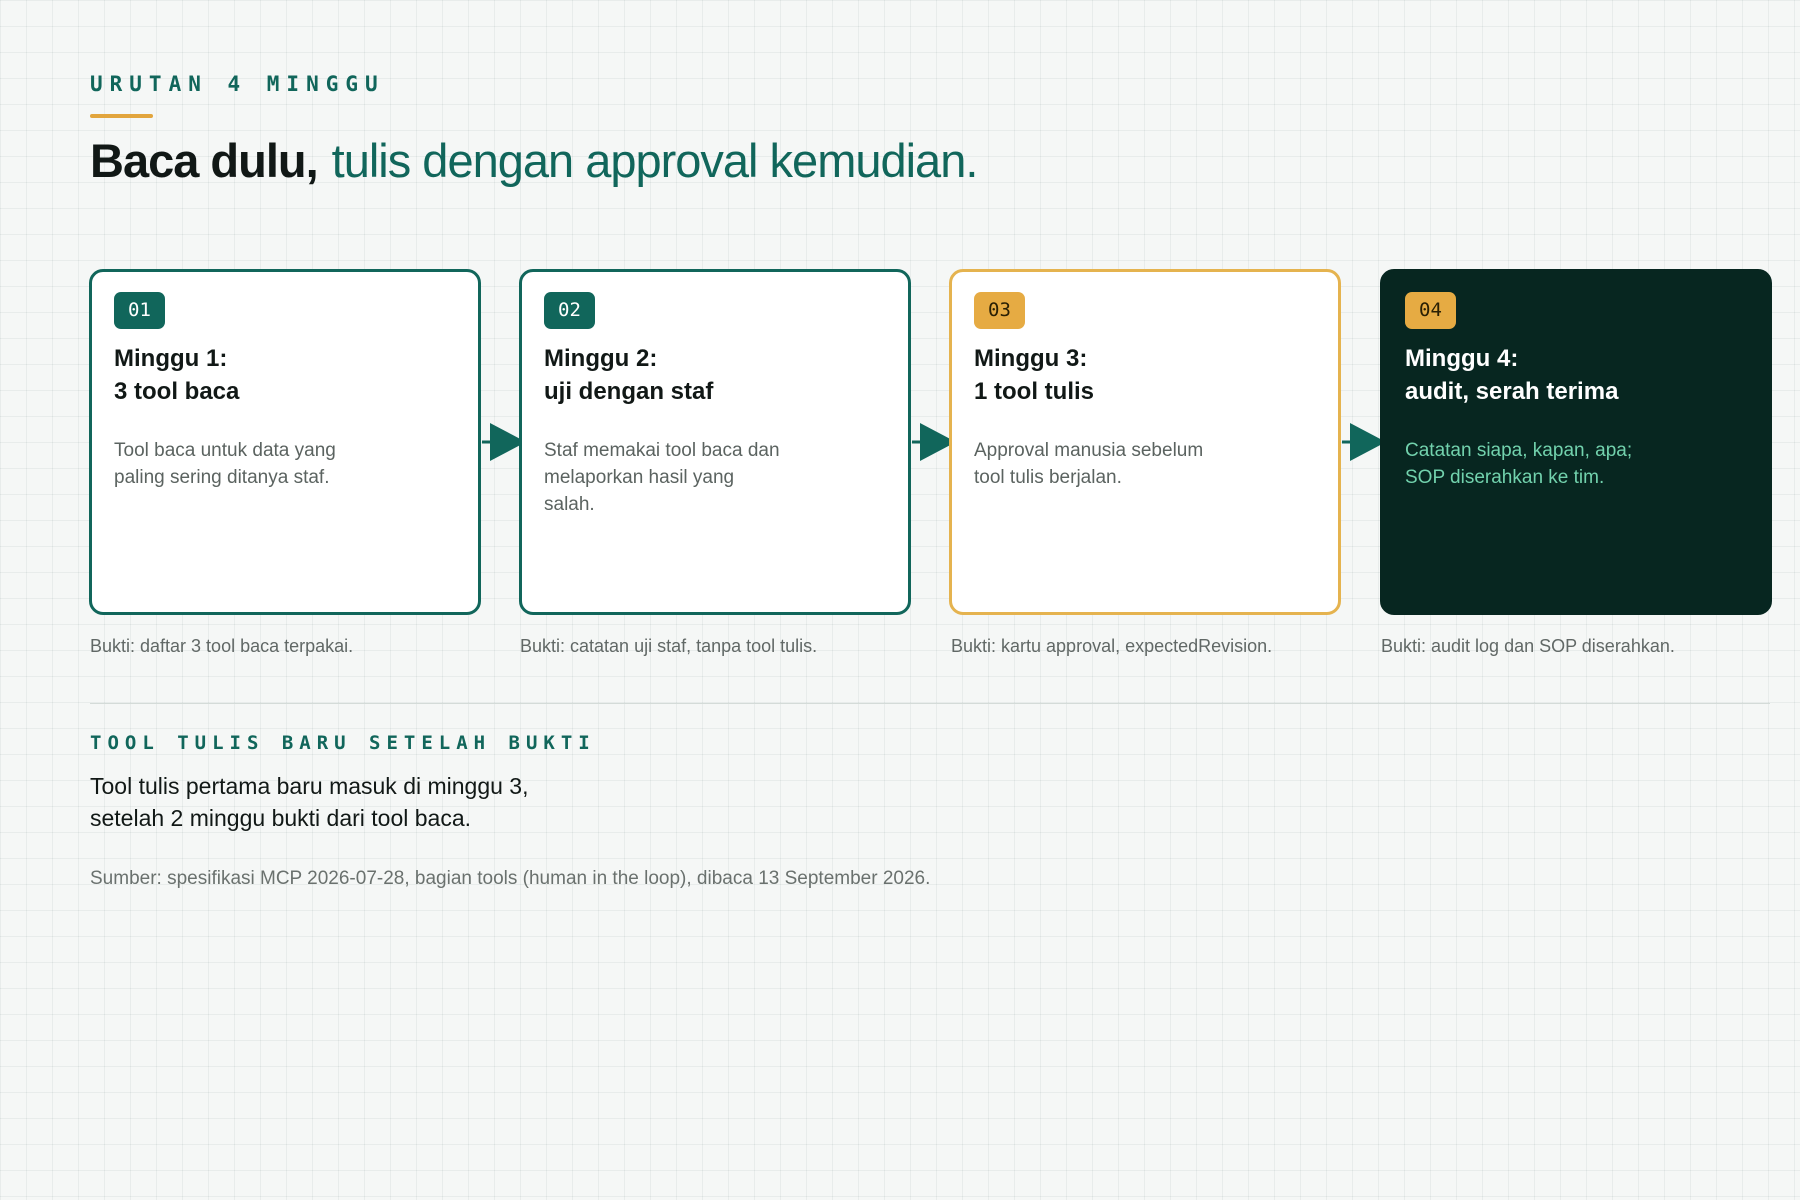 This screenshot has height=1200, width=1800. What do you see at coordinates (1575, 375) in the screenshot?
I see `step-title: Minggu 4: audit, serah terima` at bounding box center [1575, 375].